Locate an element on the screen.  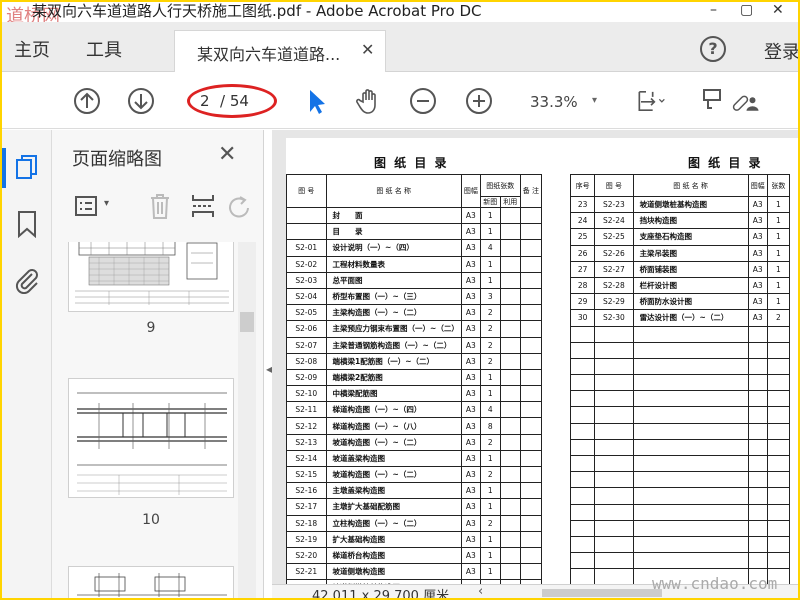
cell-name: 主墩扩大基础配筋图 is located at coordinates (393, 507).